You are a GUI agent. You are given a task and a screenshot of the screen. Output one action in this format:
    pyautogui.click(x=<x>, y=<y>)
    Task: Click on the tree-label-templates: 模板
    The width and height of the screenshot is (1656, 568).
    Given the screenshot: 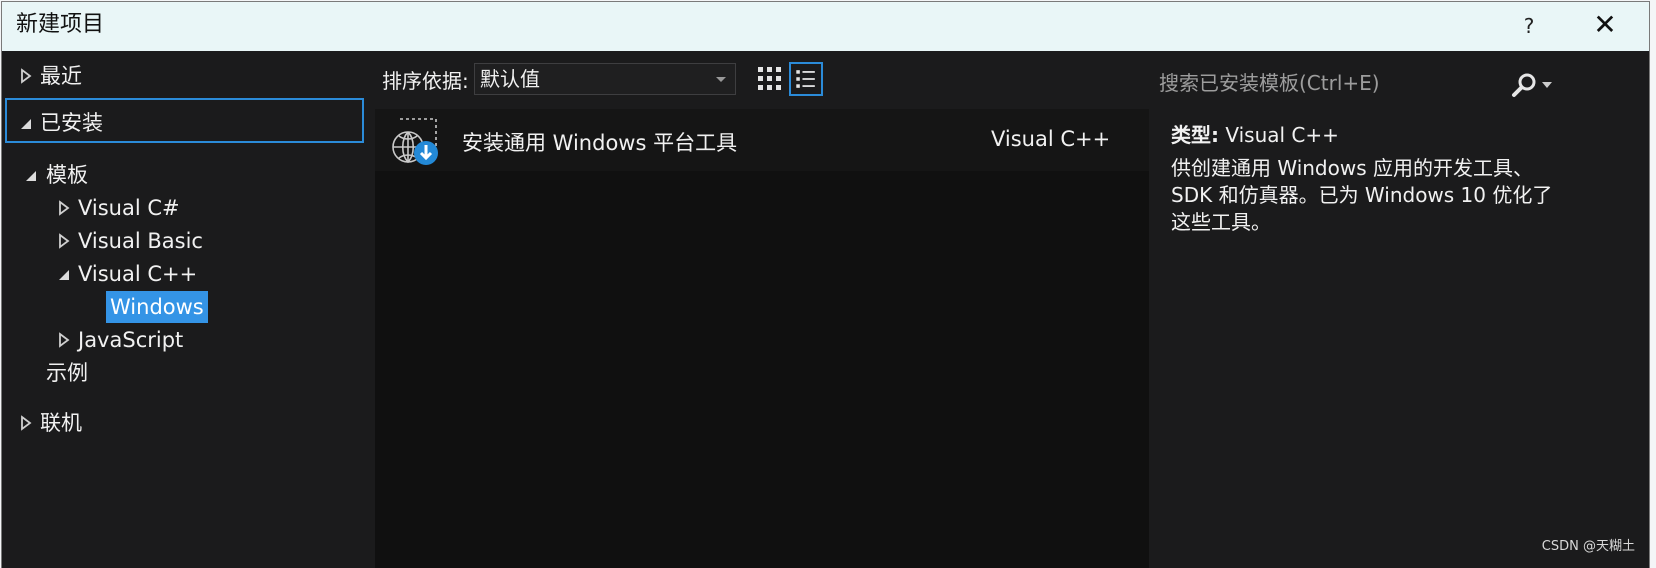 What is the action you would take?
    pyautogui.click(x=67, y=175)
    